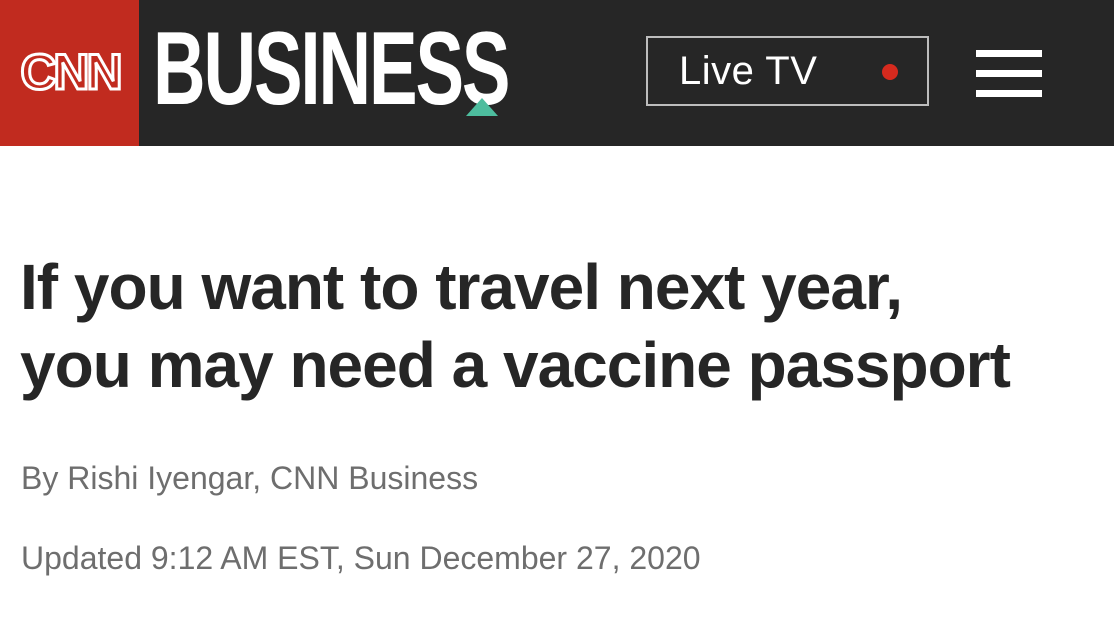 This screenshot has width=1114, height=621. I want to click on business-triangle-icon, so click(482, 107).